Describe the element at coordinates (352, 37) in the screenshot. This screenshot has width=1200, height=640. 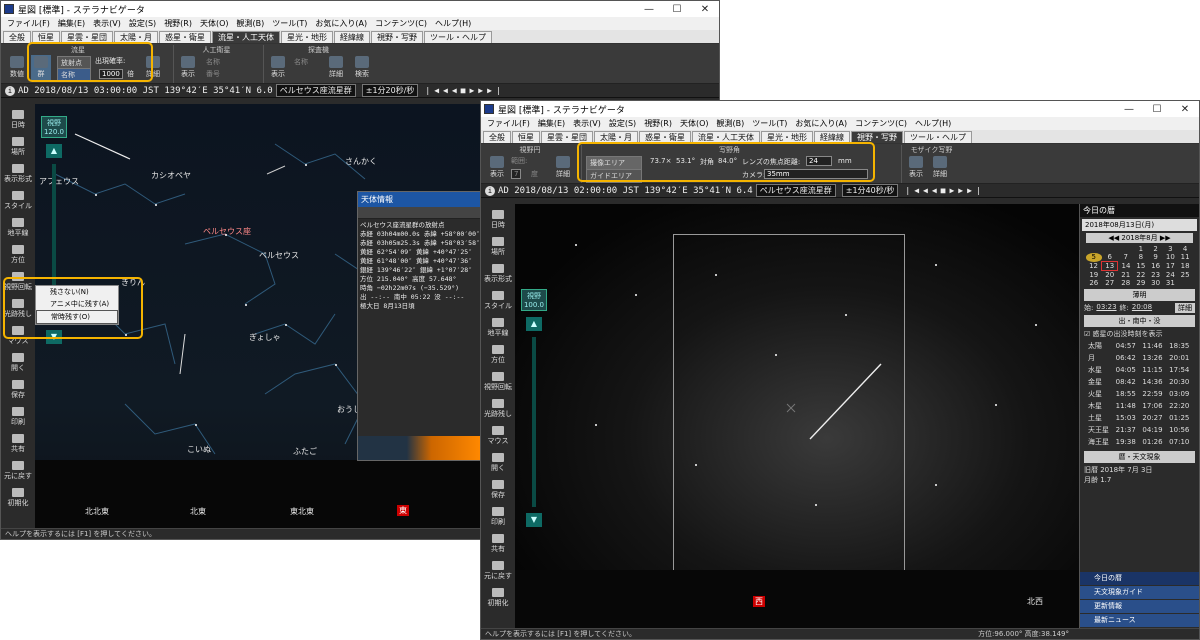
I see `tab-grid: 経緯線` at that location.